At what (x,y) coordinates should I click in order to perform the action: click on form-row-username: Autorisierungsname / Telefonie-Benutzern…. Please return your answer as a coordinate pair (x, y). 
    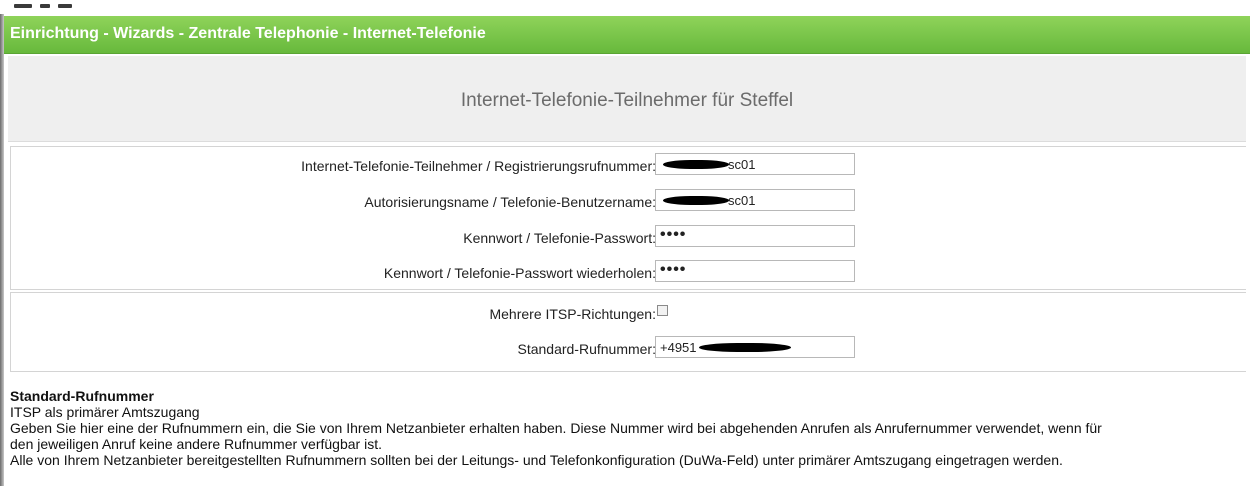
    Looking at the image, I should click on (628, 202).